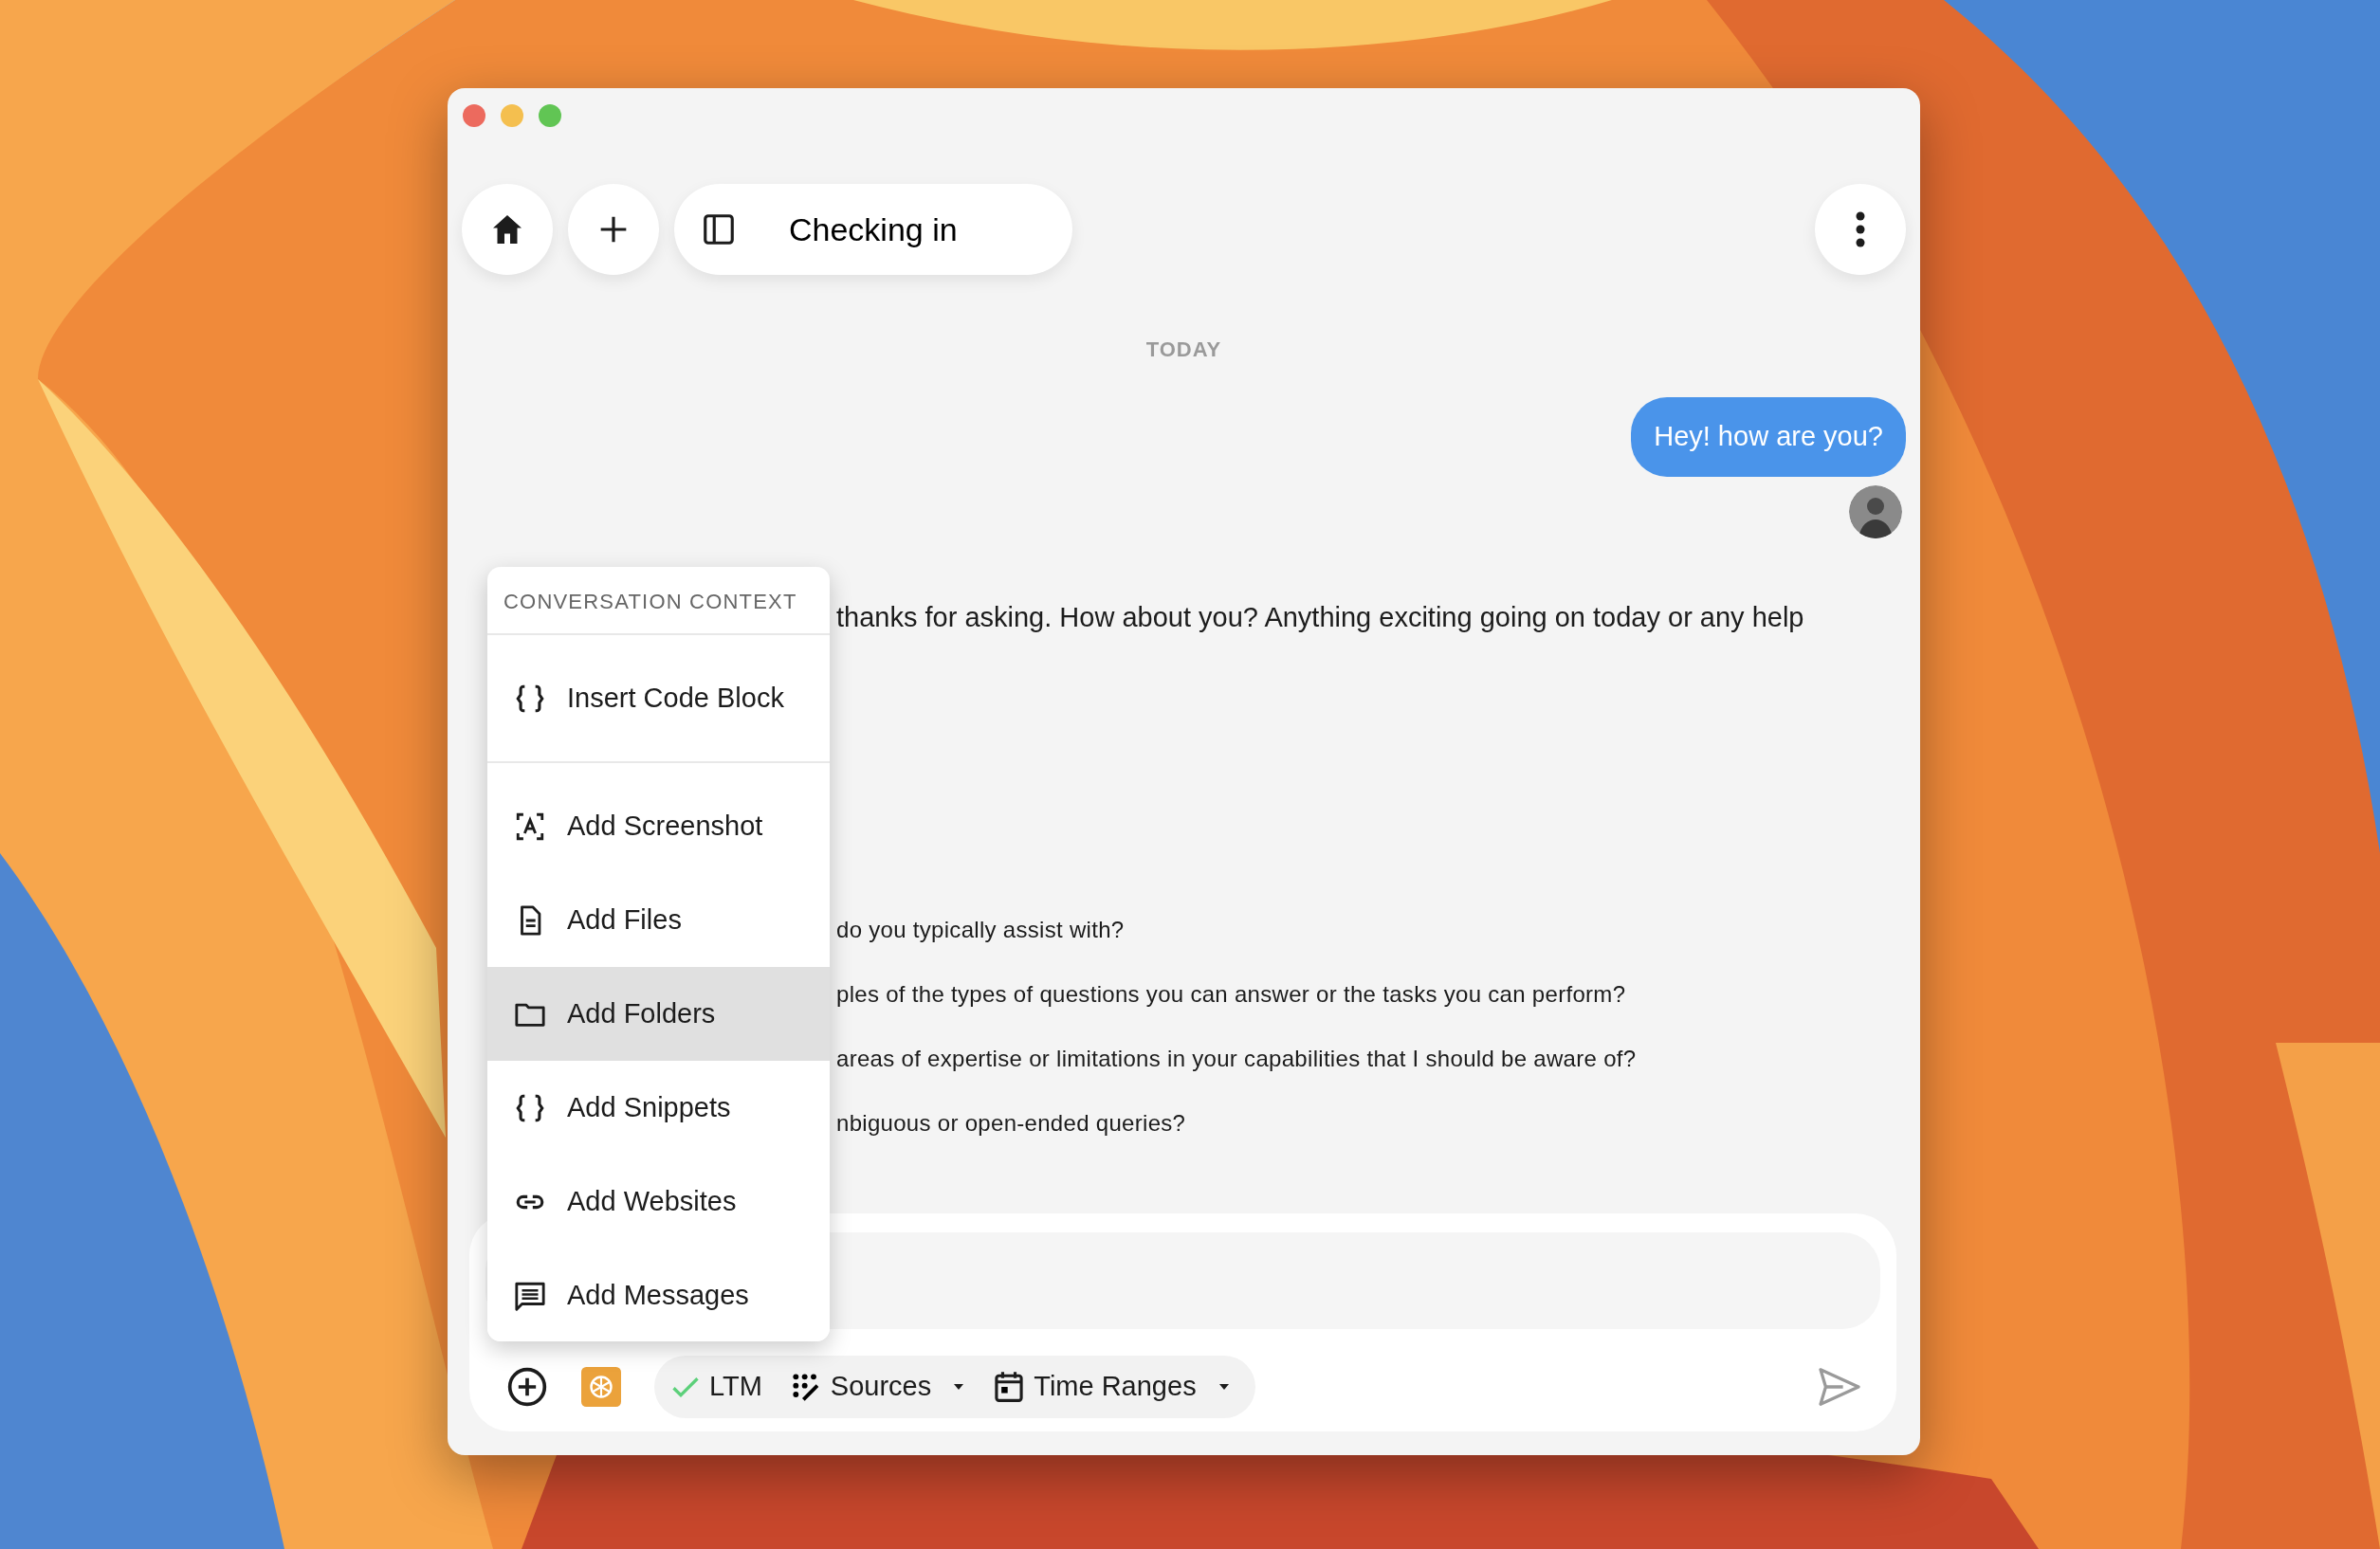 This screenshot has height=1549, width=2380. What do you see at coordinates (658, 1294) in the screenshot?
I see `menu-item: Add Messages` at bounding box center [658, 1294].